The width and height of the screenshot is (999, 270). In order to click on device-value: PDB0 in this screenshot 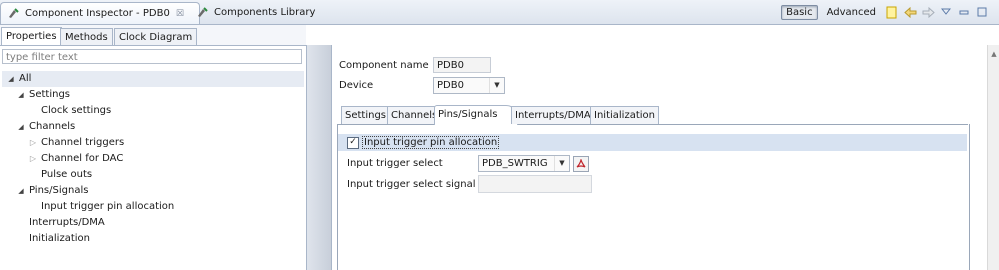, I will do `click(450, 85)`.